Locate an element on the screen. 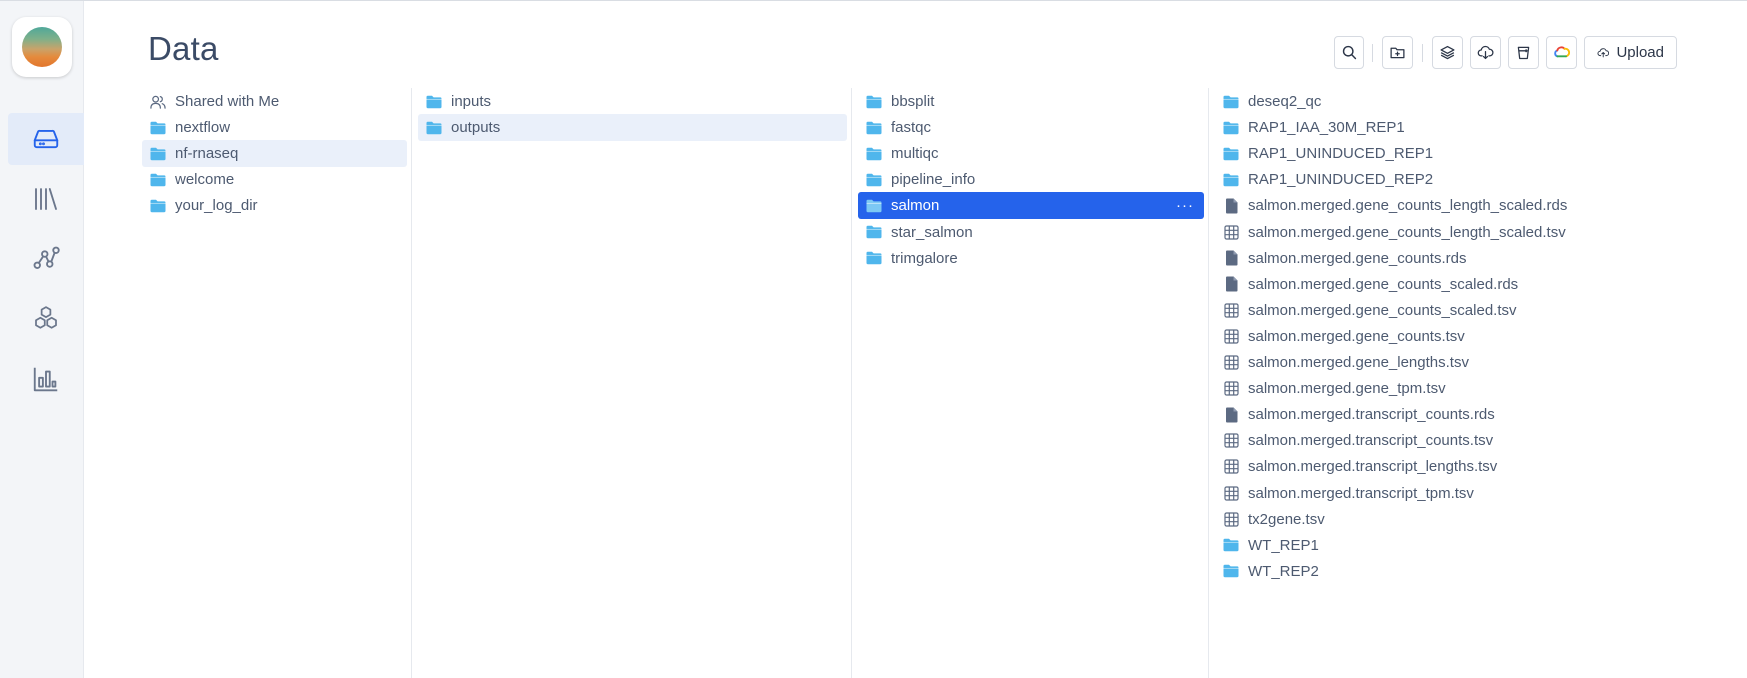 This screenshot has width=1747, height=678. nav-workflows is located at coordinates (46, 259).